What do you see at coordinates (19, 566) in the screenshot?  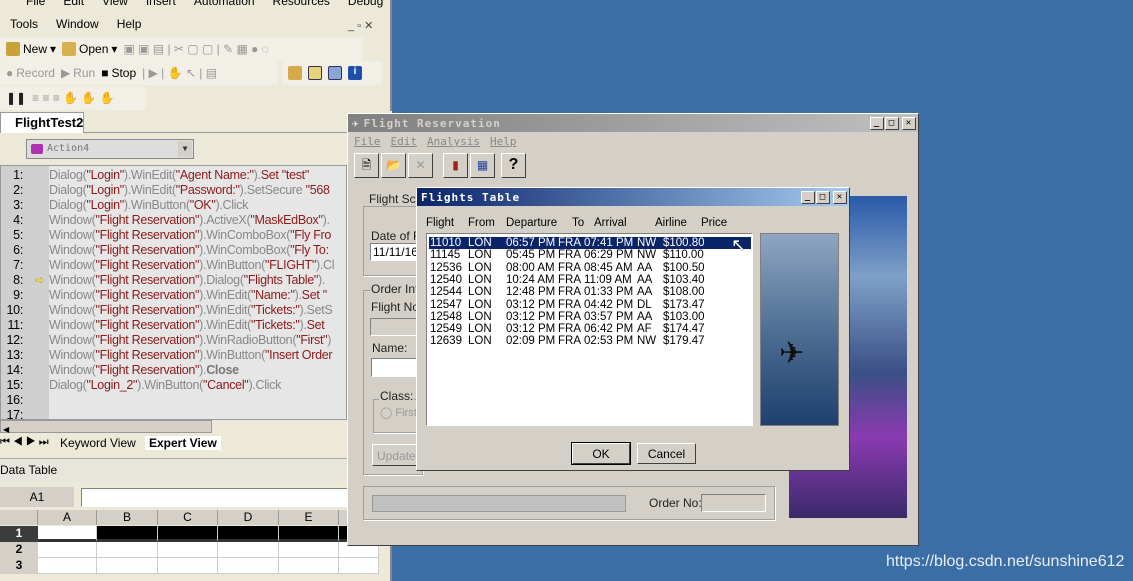 I see `row-header: 3` at bounding box center [19, 566].